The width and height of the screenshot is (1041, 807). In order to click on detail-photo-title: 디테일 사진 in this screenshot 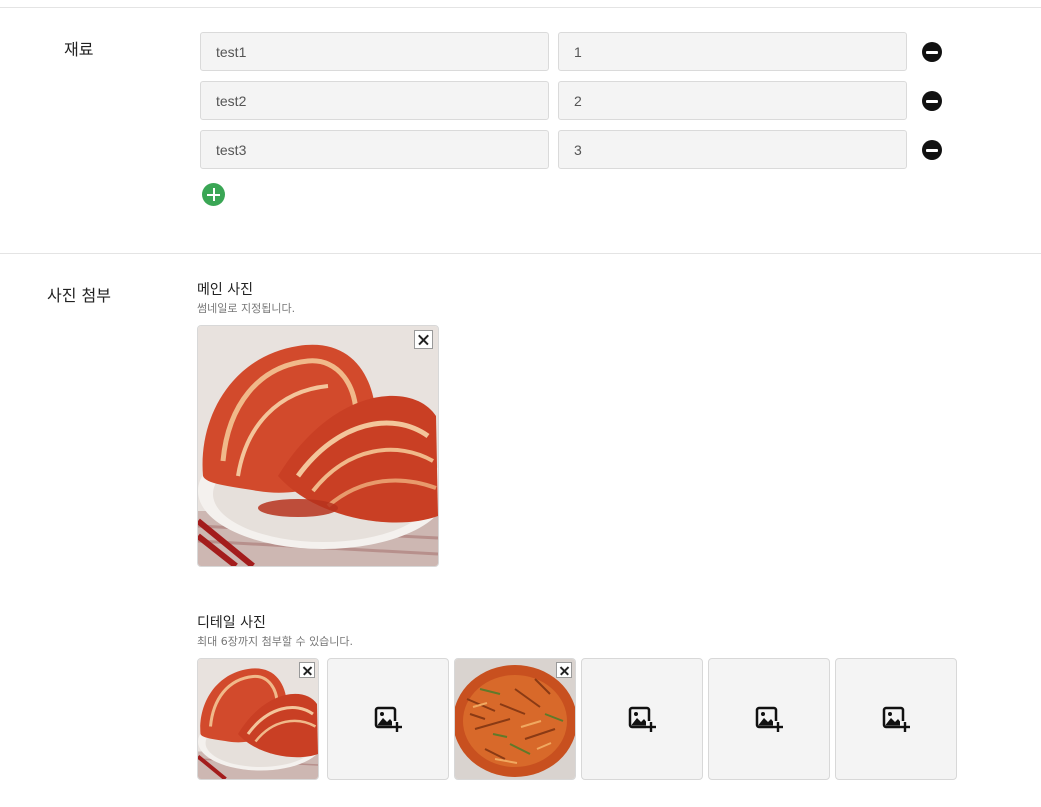, I will do `click(231, 623)`.